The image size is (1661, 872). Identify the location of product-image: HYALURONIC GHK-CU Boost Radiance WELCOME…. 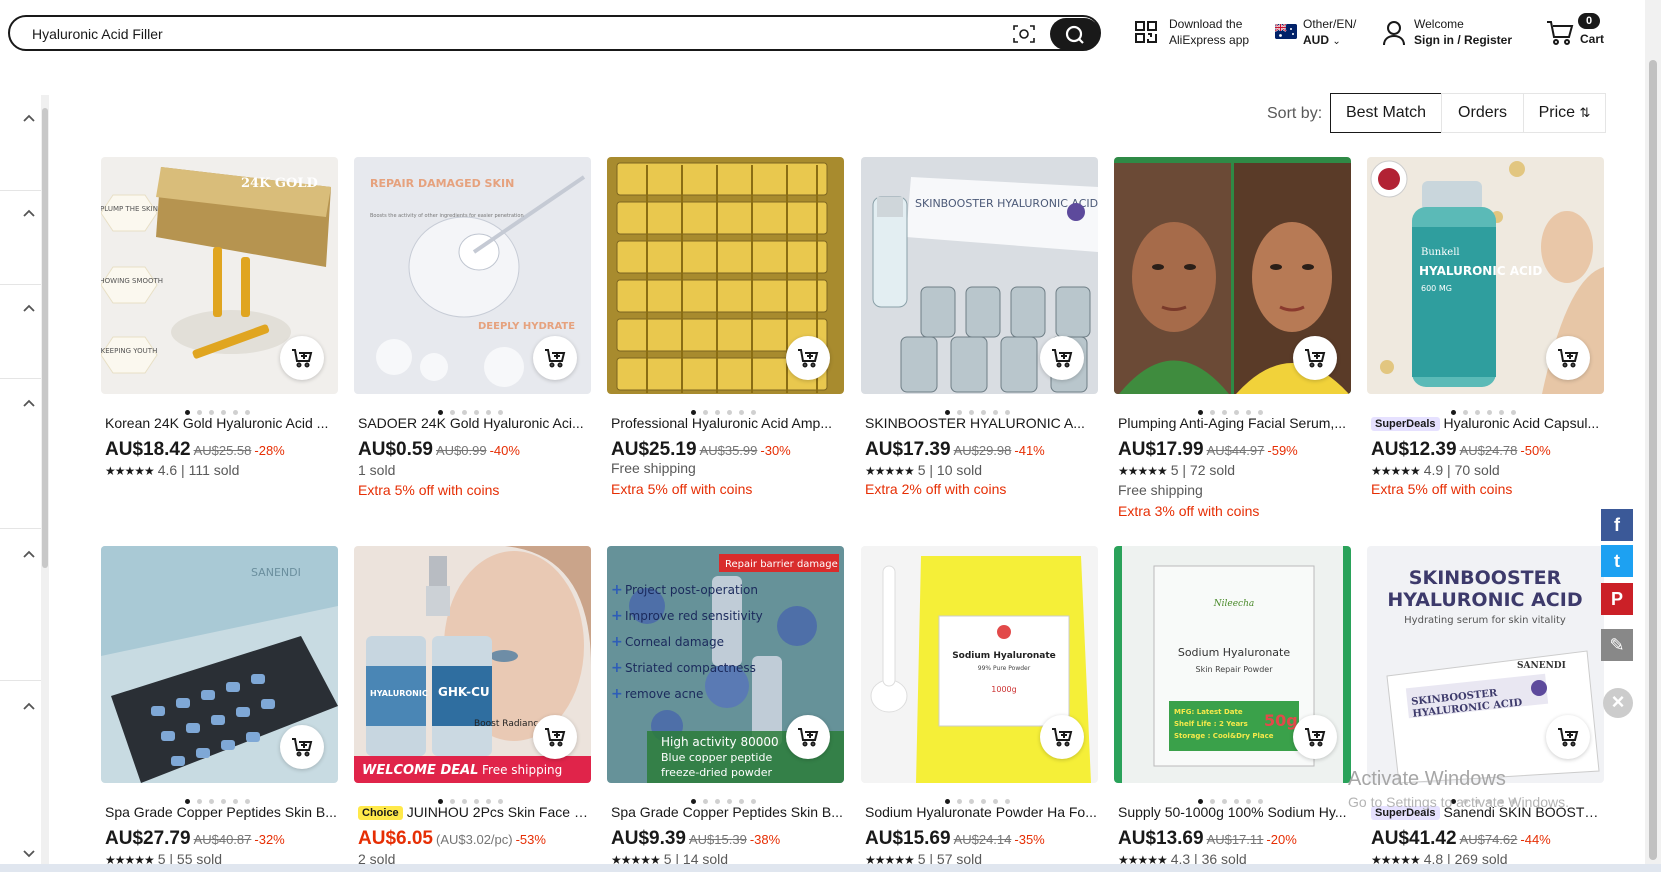
(472, 664).